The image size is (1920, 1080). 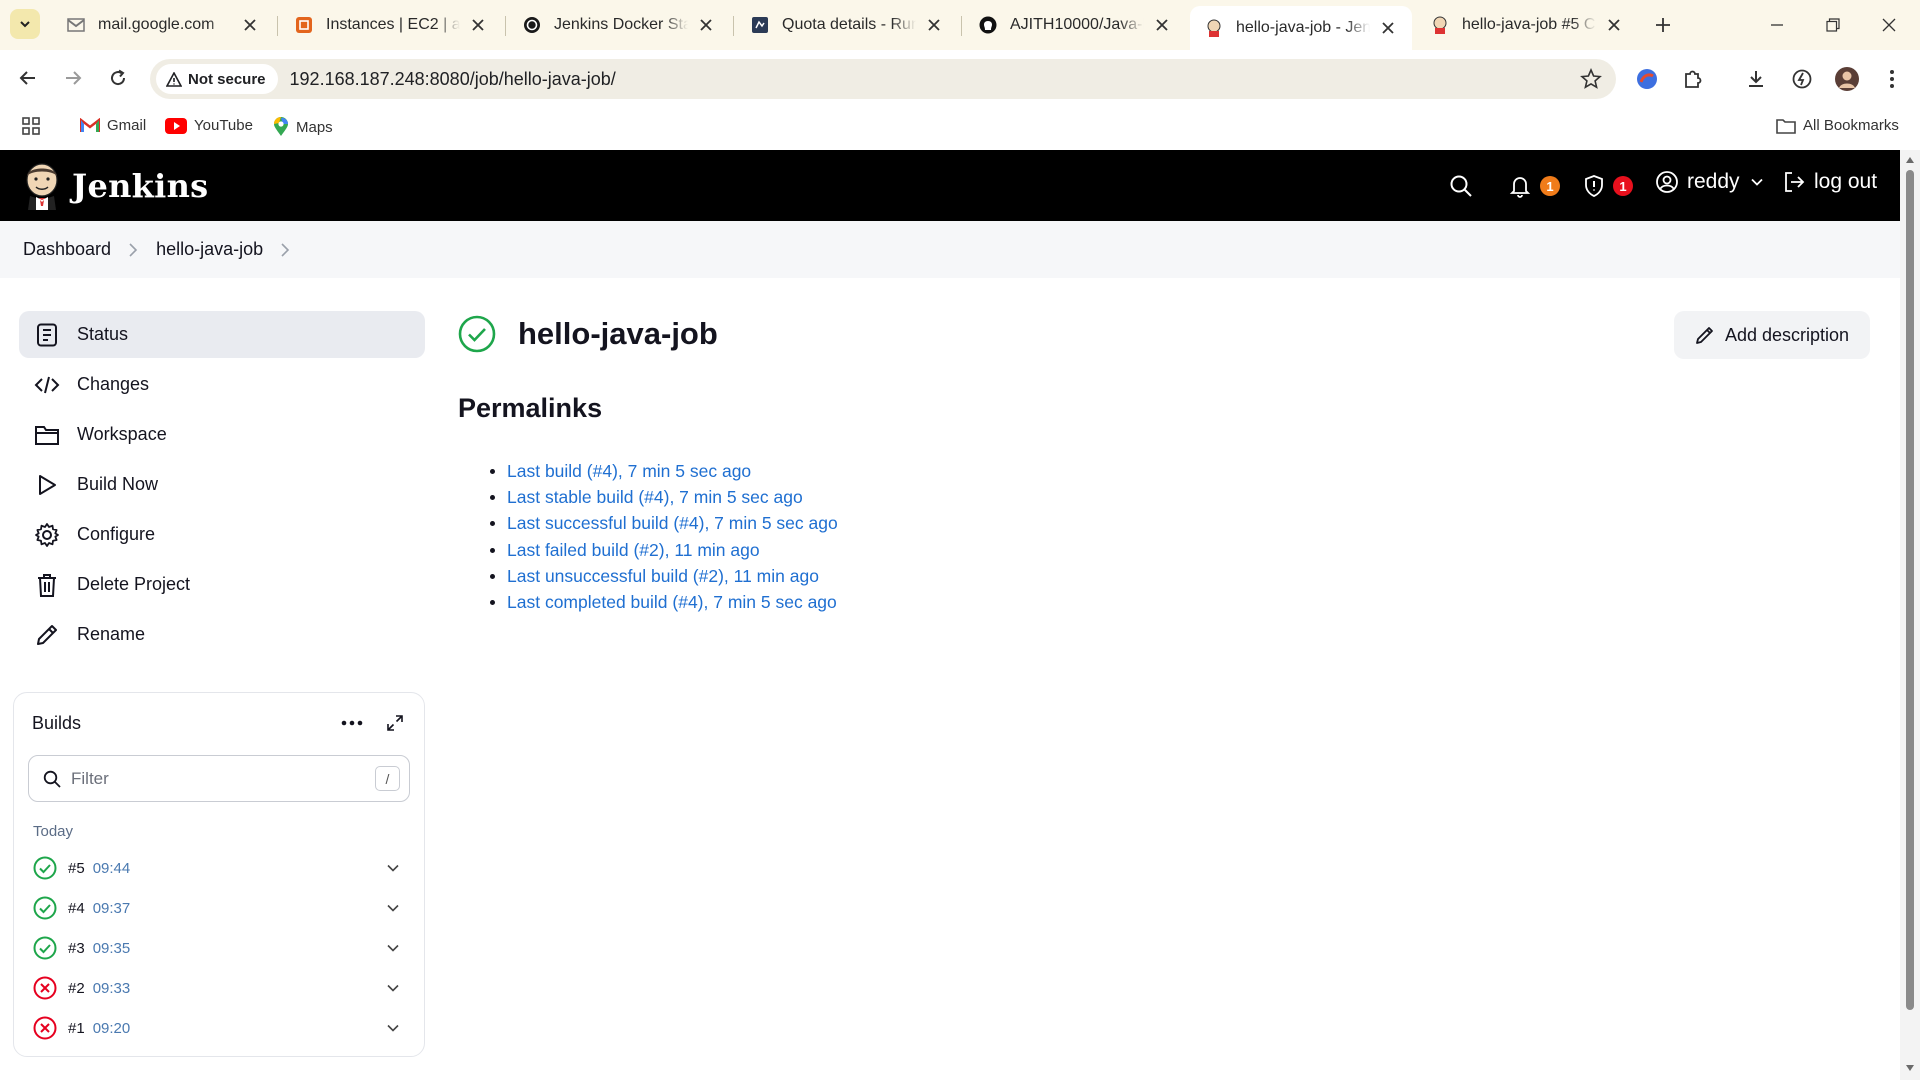 What do you see at coordinates (222, 334) in the screenshot?
I see `sidebar-item-status: Status` at bounding box center [222, 334].